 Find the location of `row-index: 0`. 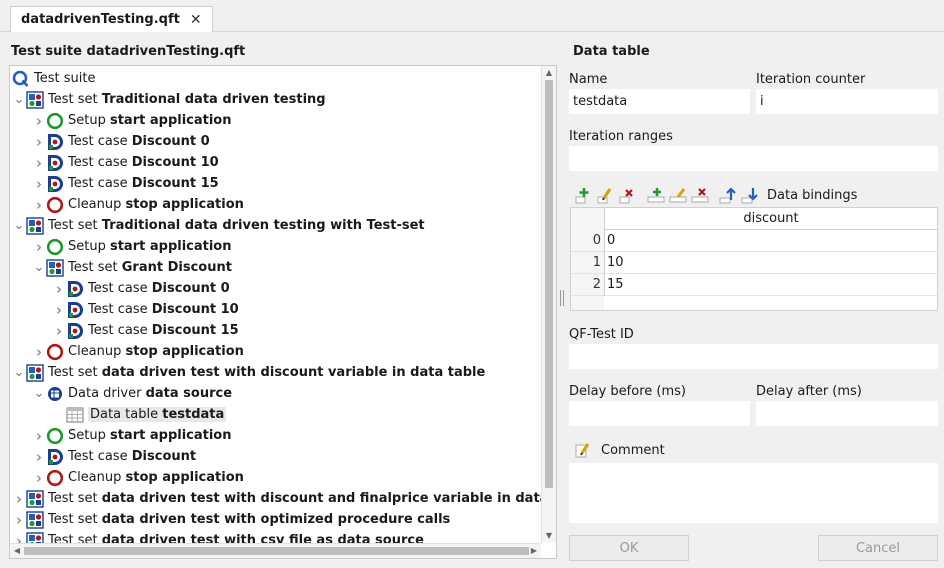

row-index: 0 is located at coordinates (596, 240).